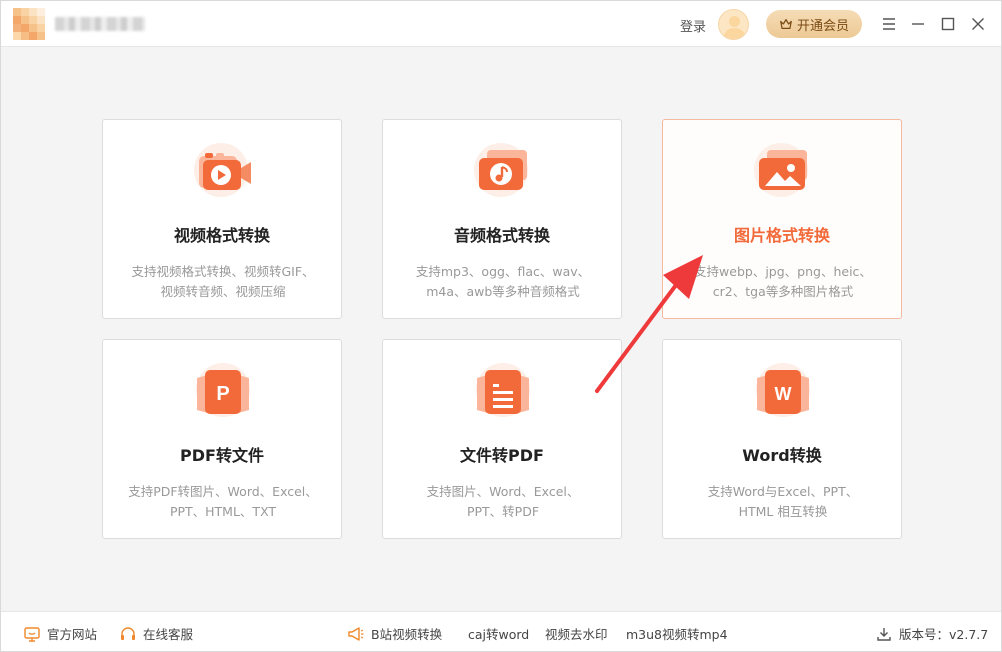 The height and width of the screenshot is (652, 1002). Describe the element at coordinates (781, 170) in the screenshot. I see `image-icon` at that location.